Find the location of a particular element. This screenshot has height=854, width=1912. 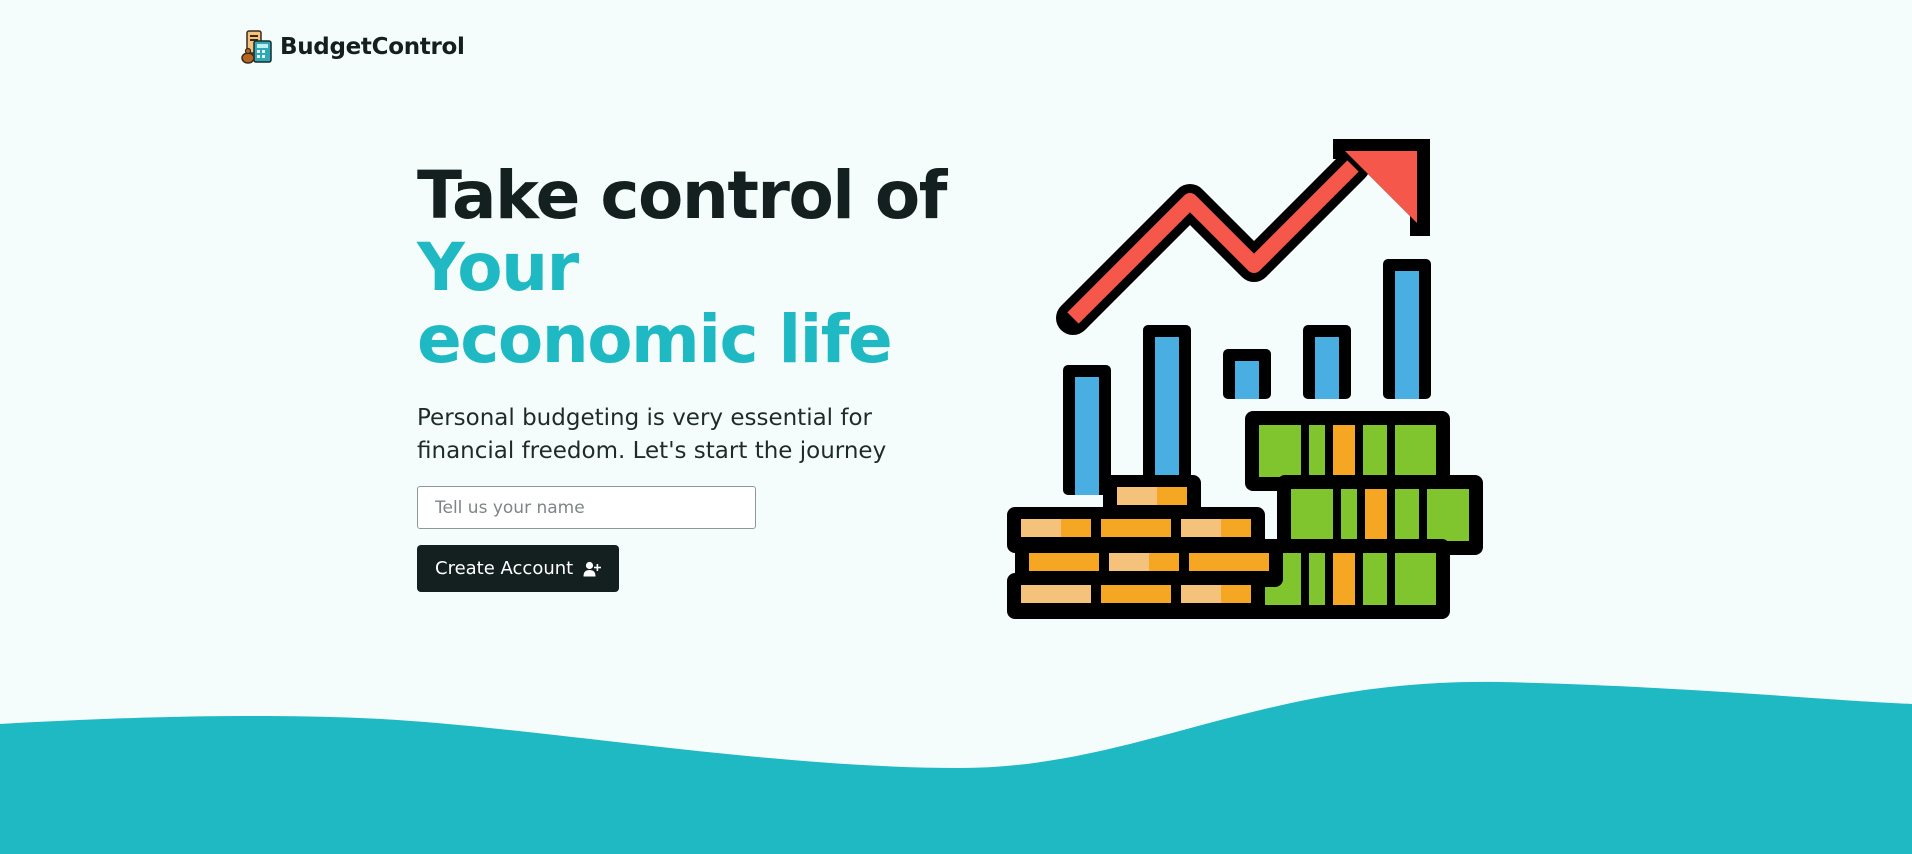

name-input is located at coordinates (586, 507).